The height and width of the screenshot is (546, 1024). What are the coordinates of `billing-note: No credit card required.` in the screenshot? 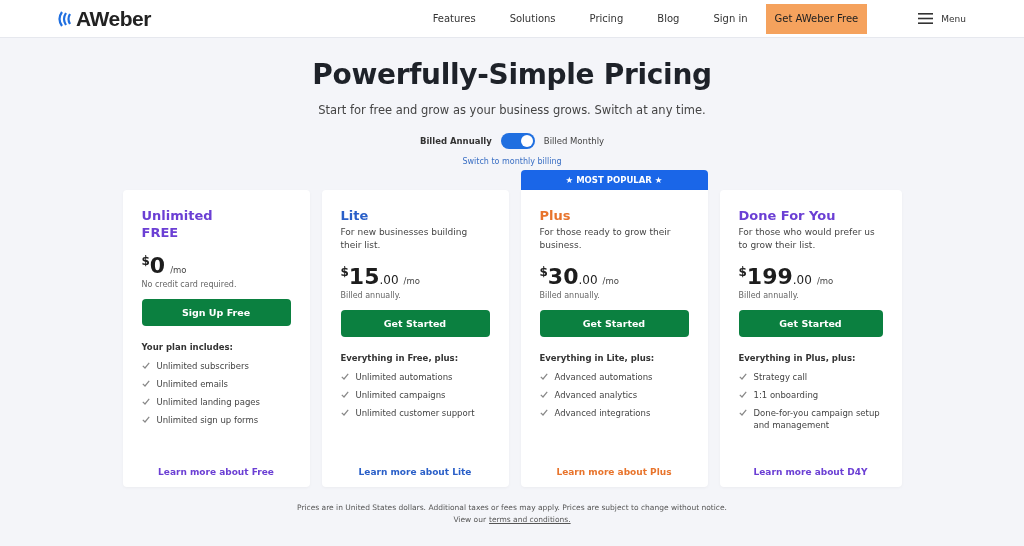 It's located at (189, 284).